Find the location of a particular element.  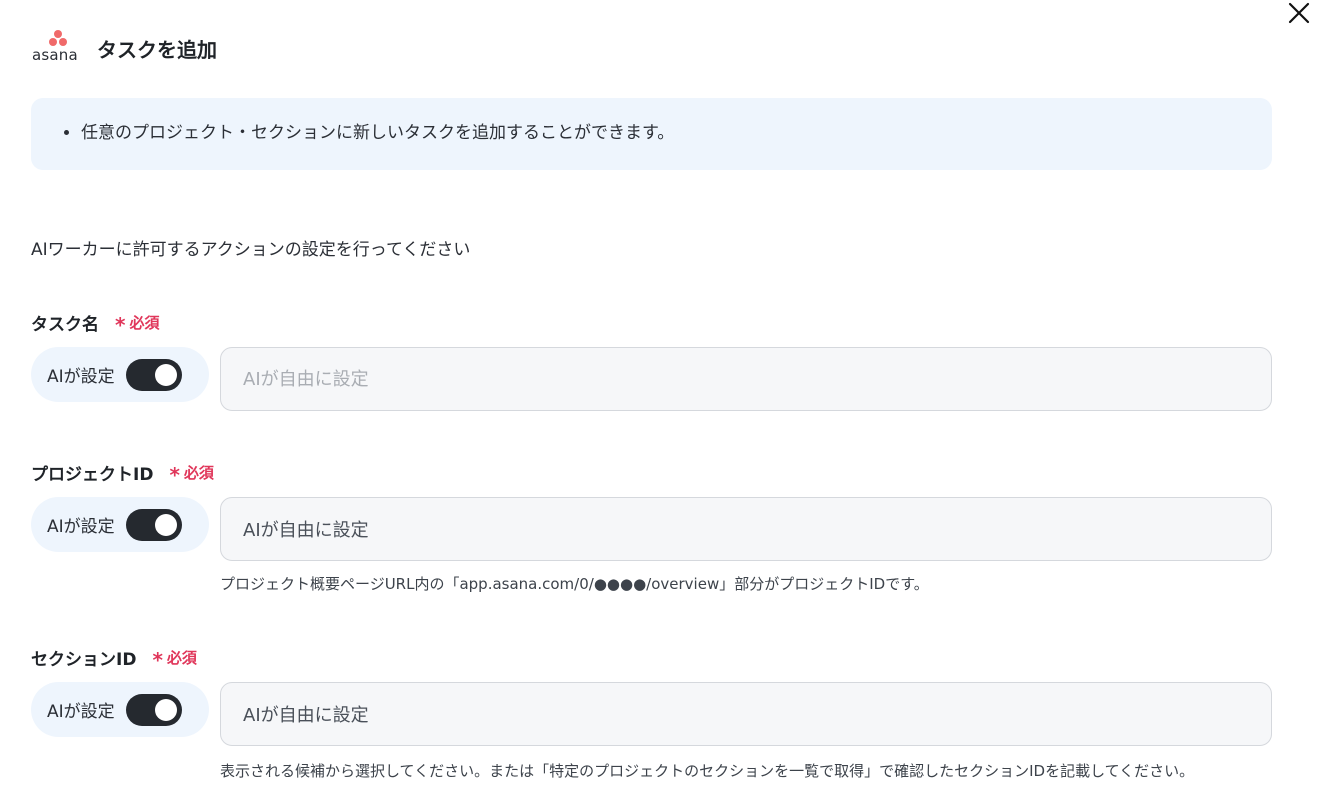

project-id-label: プロジェクトID * 必須 is located at coordinates (122, 472).